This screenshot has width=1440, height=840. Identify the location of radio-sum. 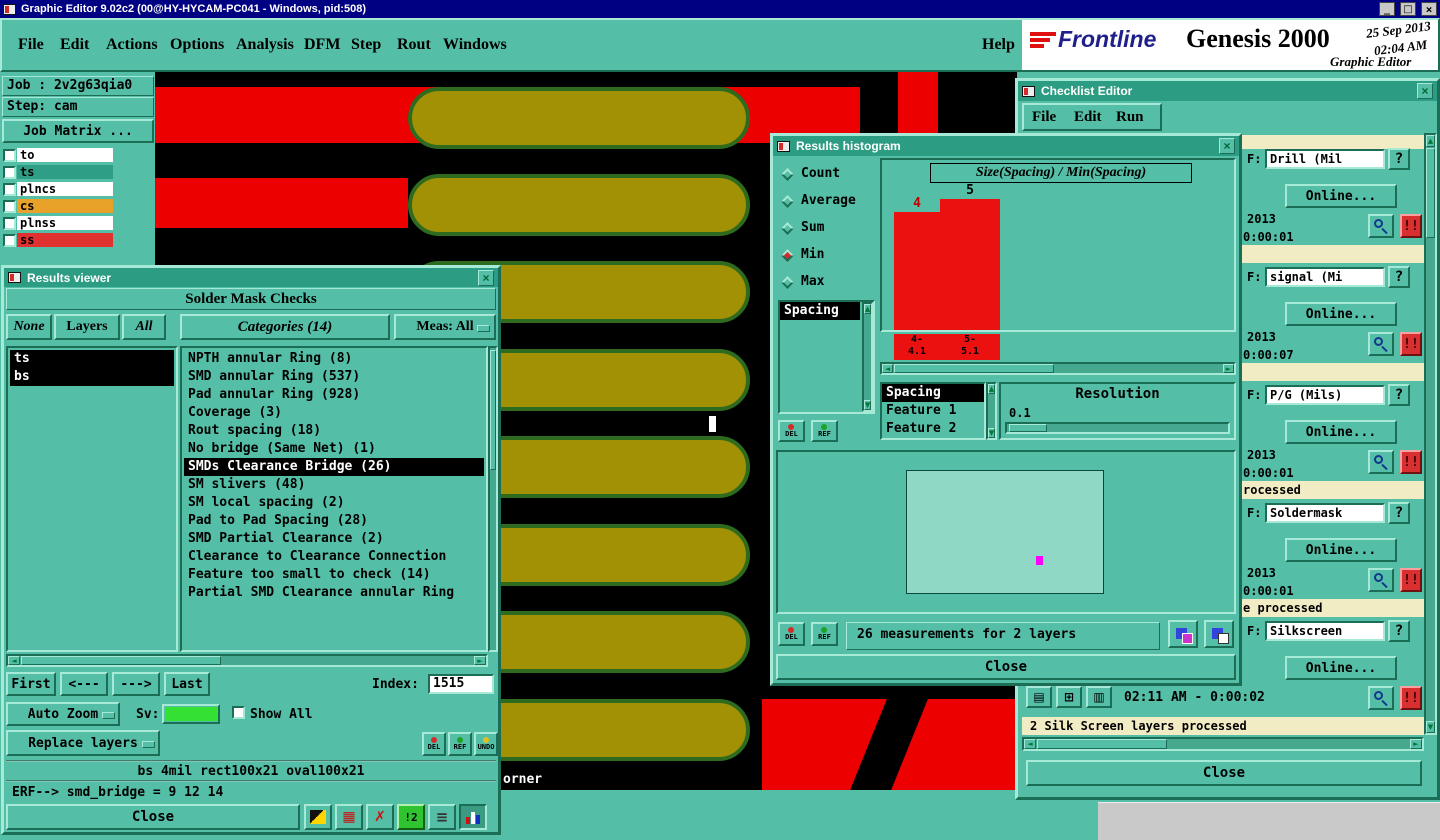
(787, 228).